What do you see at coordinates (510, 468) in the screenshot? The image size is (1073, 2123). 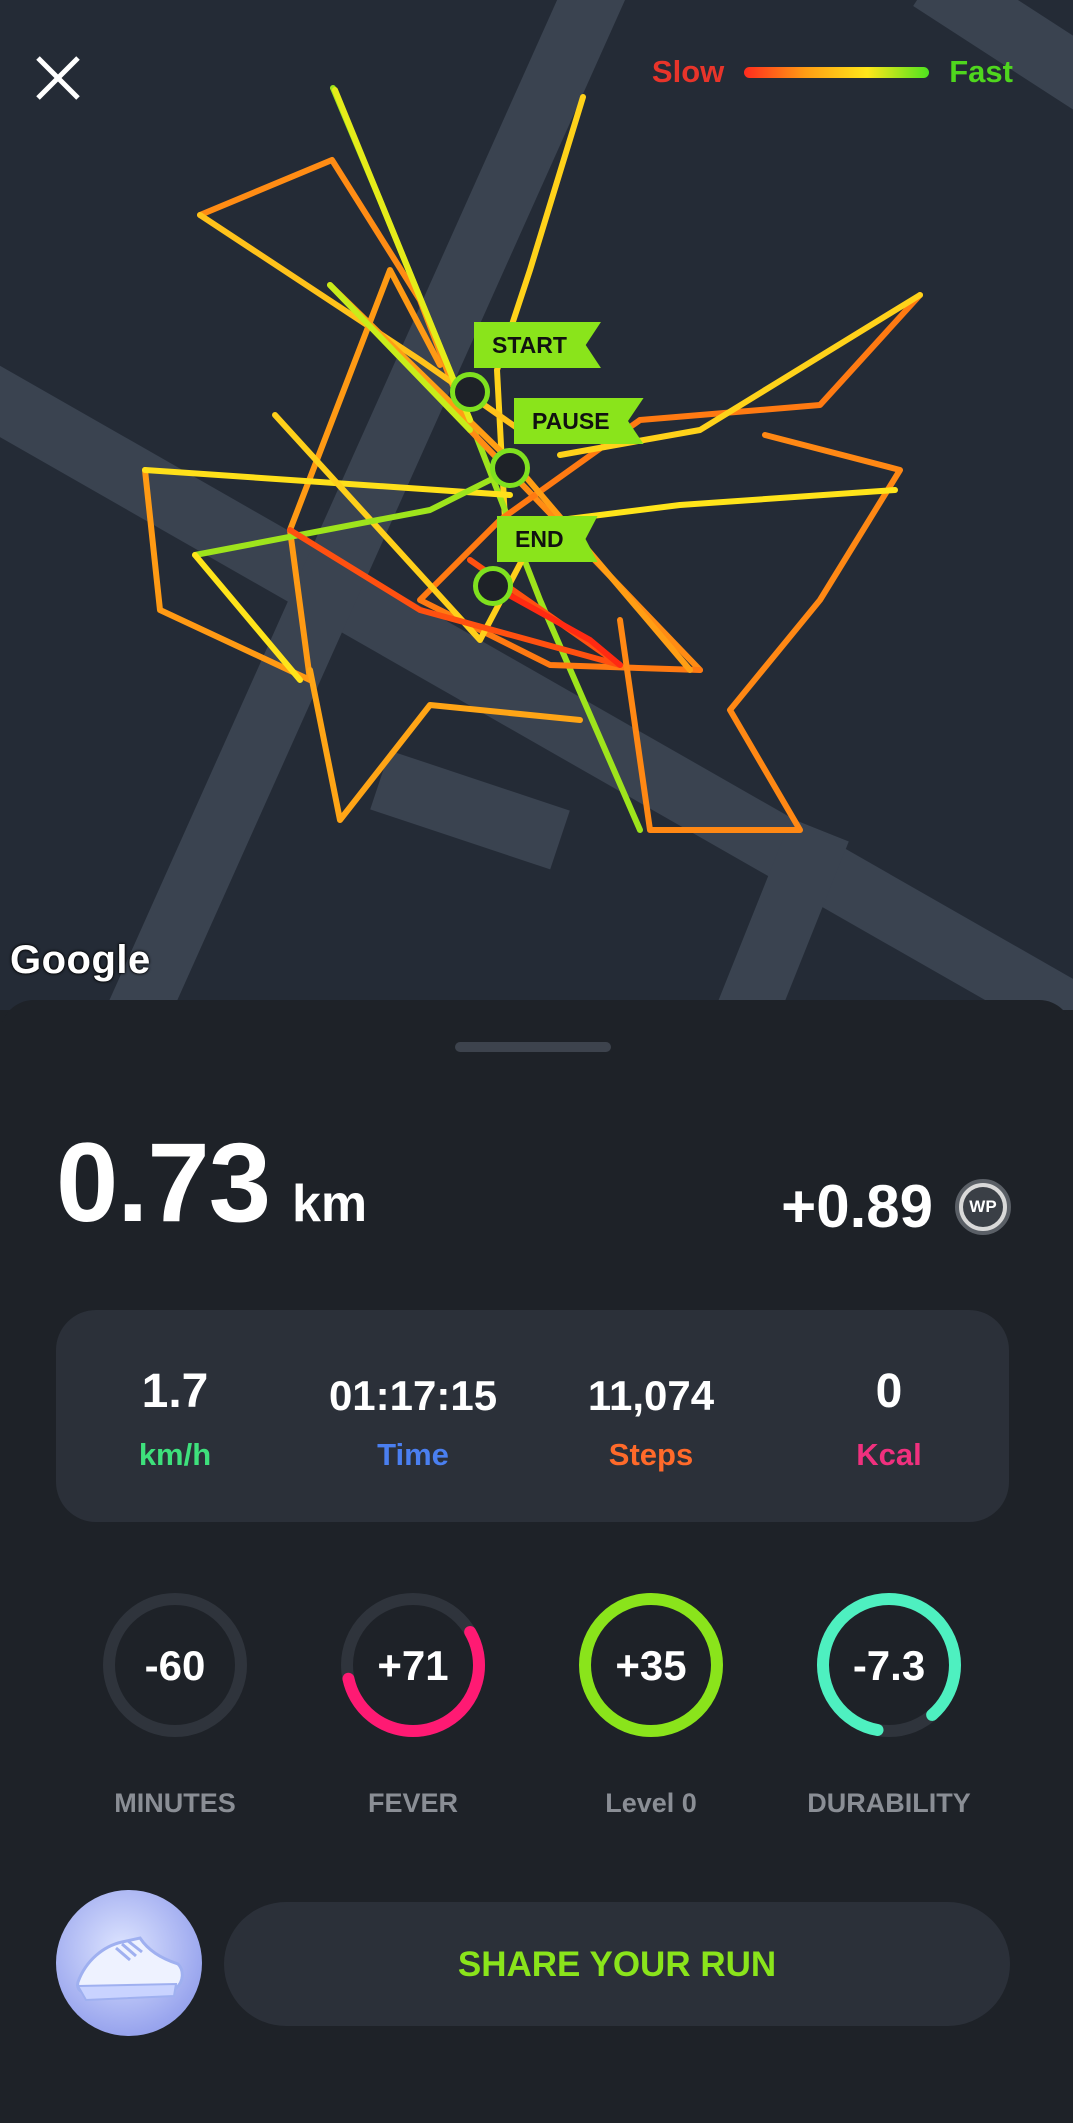 I see `pause-pin-icon` at bounding box center [510, 468].